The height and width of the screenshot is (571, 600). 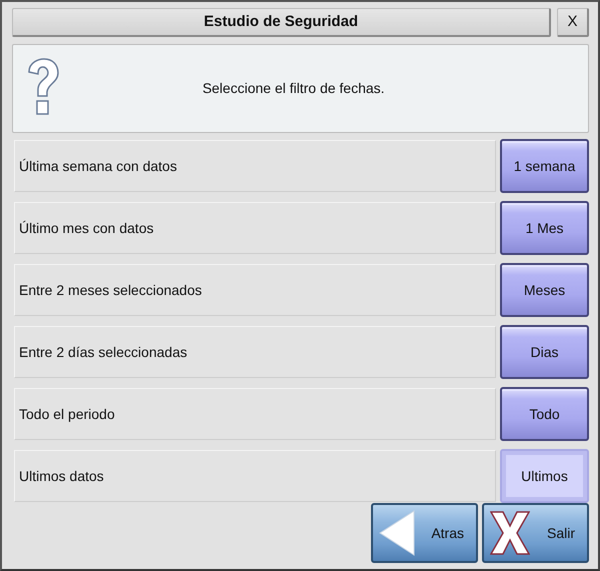 I want to click on option-label: Ultimos datos, so click(x=255, y=476).